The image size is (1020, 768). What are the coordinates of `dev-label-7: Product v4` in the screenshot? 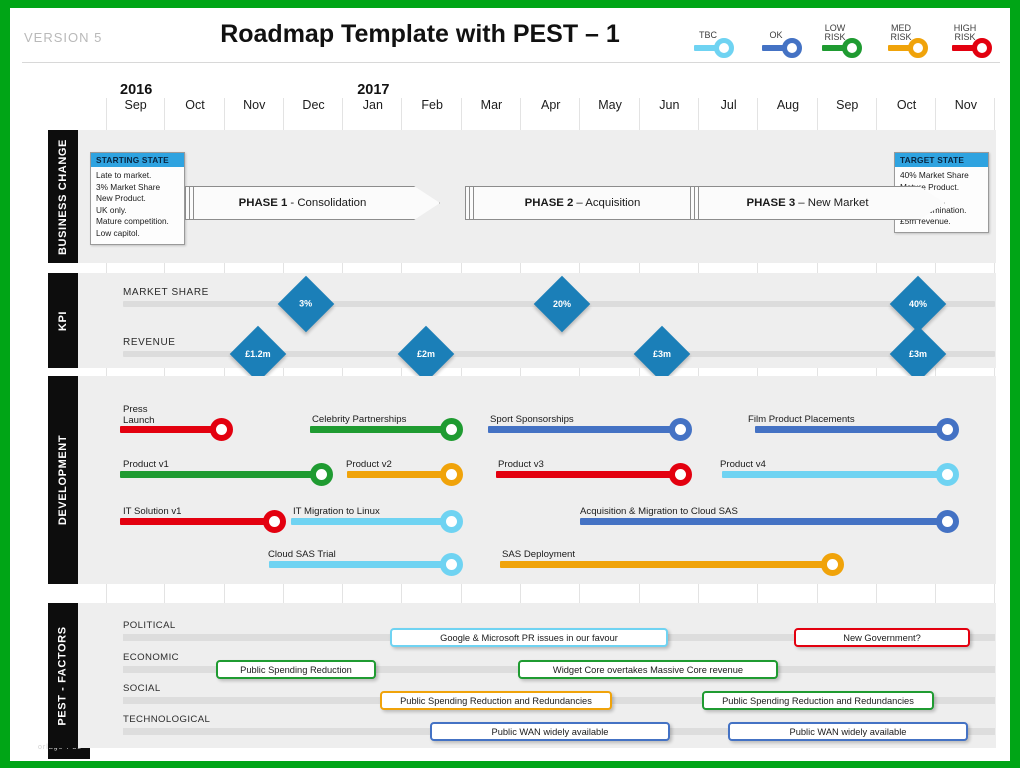 It's located at (743, 464).